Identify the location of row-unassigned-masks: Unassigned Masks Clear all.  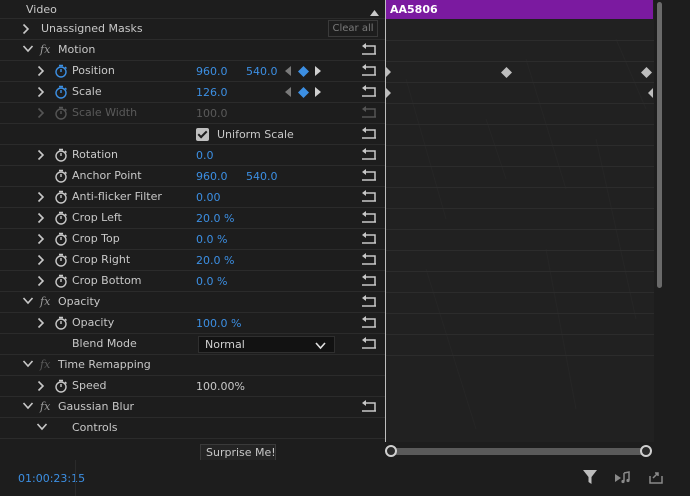
(192, 29).